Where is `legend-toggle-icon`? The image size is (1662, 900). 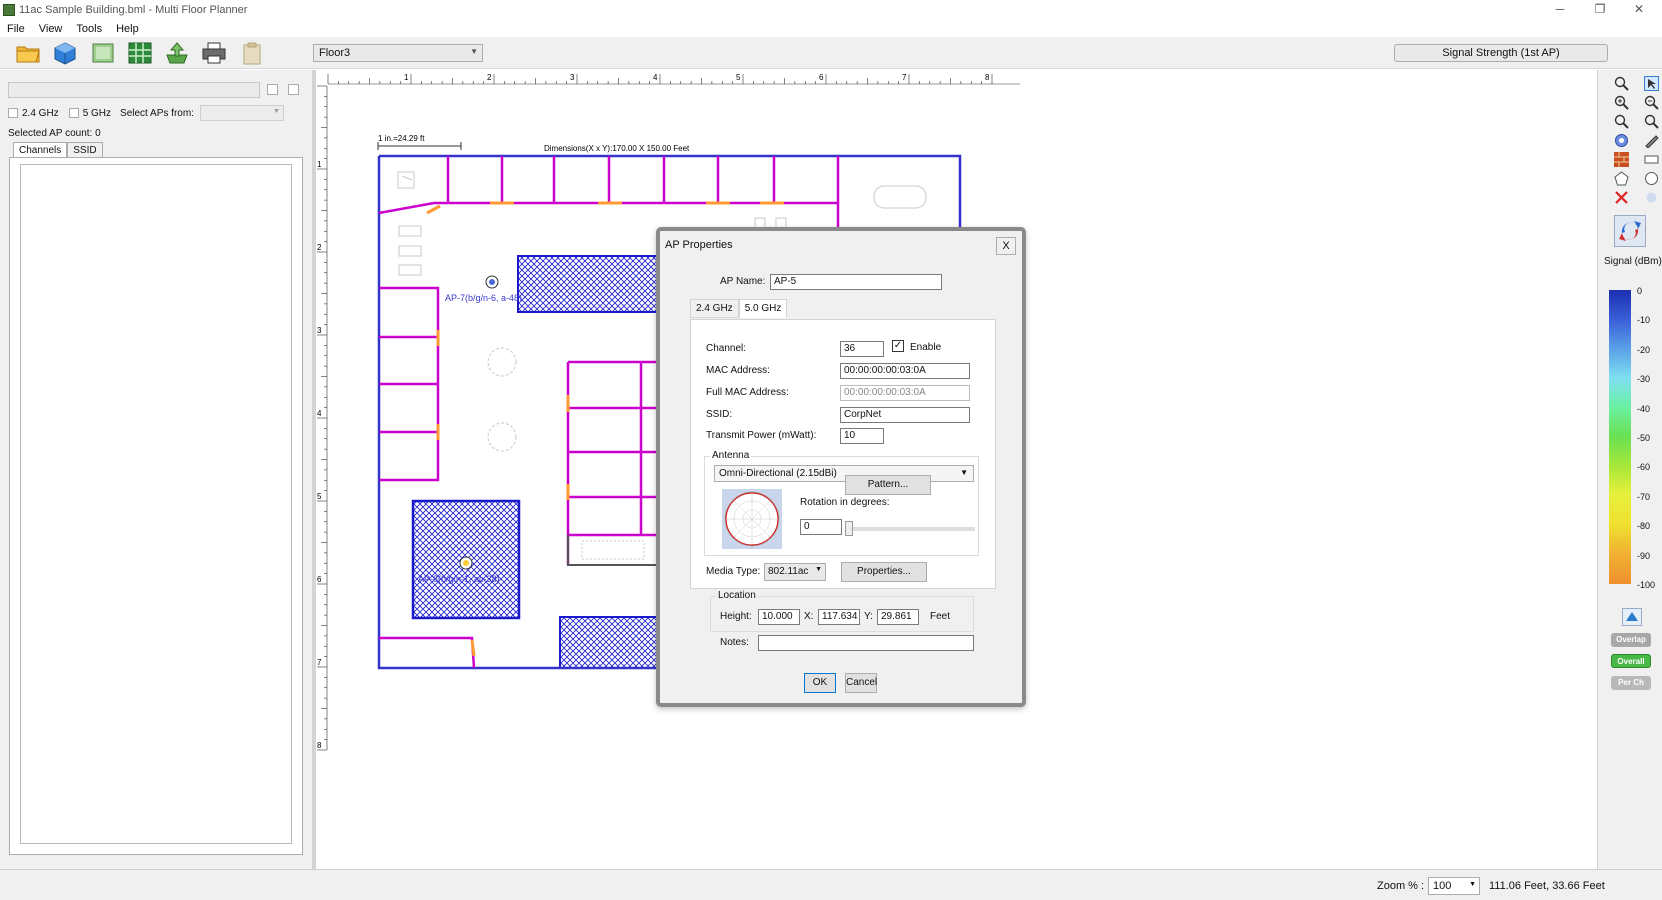
legend-toggle-icon is located at coordinates (1632, 617).